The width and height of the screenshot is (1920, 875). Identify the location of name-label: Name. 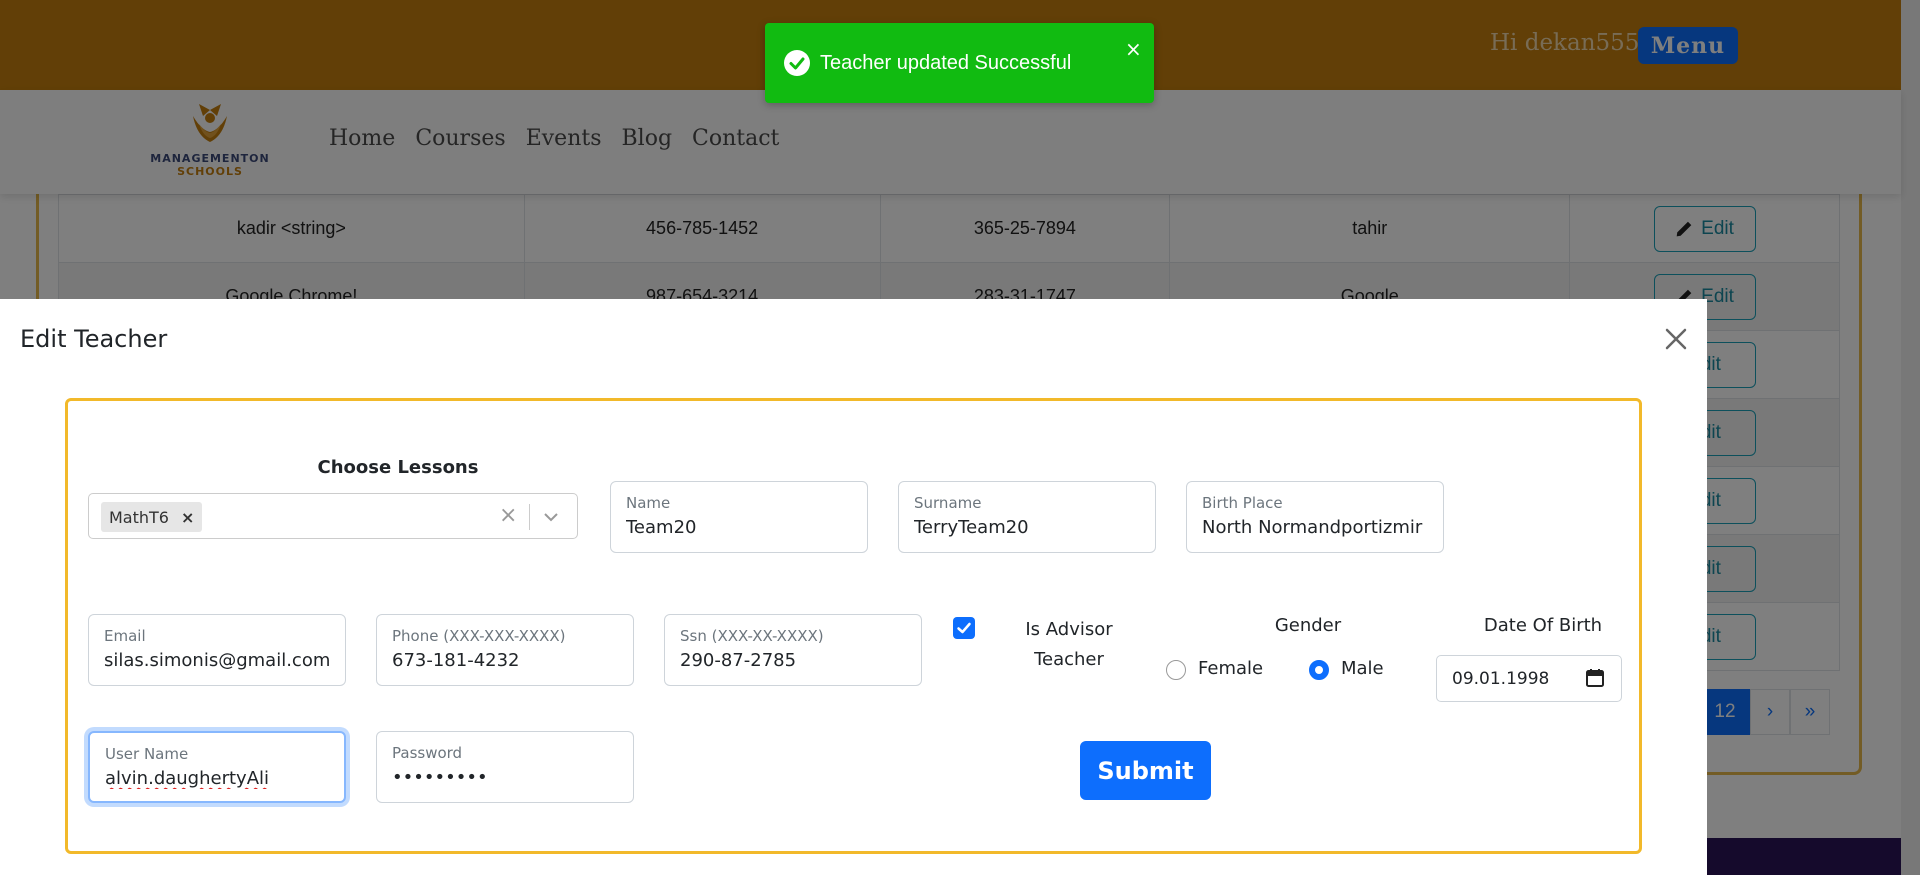
(648, 503).